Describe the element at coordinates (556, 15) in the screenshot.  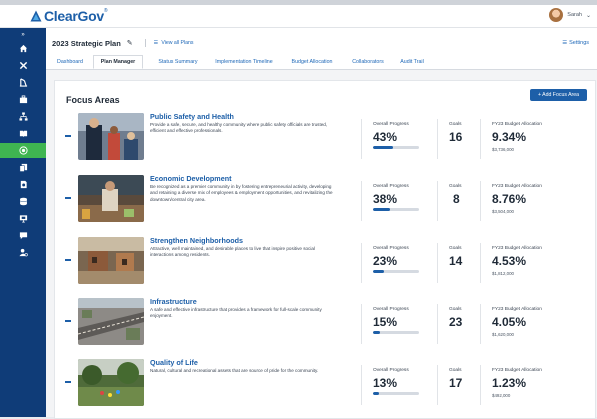
I see `avatar` at that location.